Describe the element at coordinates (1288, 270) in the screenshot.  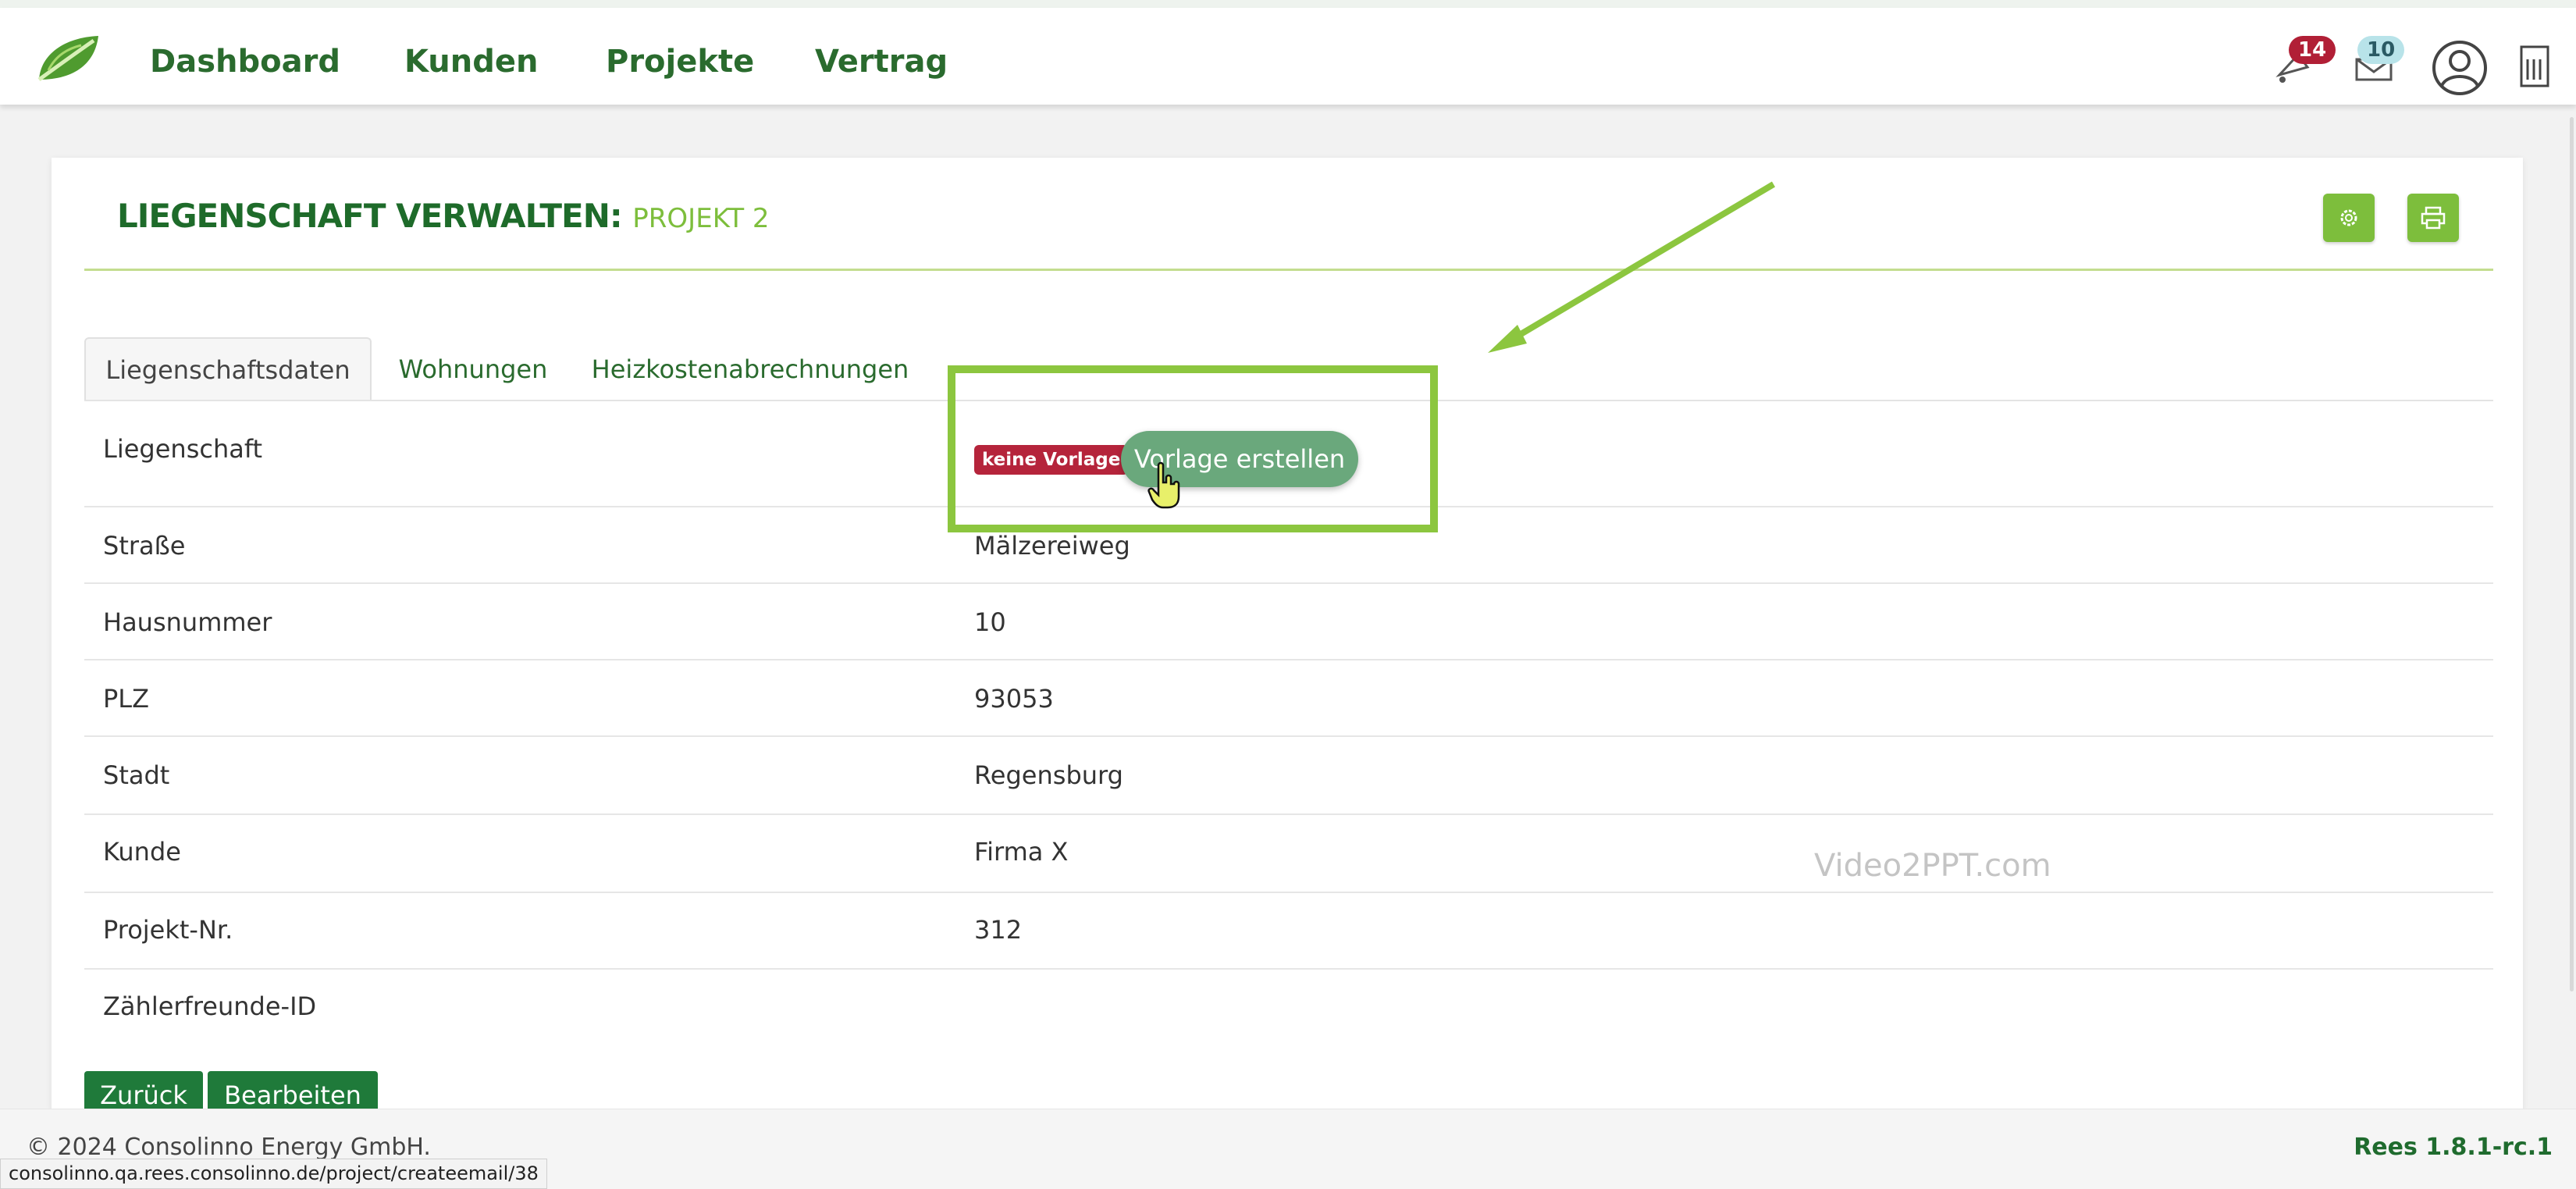
I see `title-divider` at that location.